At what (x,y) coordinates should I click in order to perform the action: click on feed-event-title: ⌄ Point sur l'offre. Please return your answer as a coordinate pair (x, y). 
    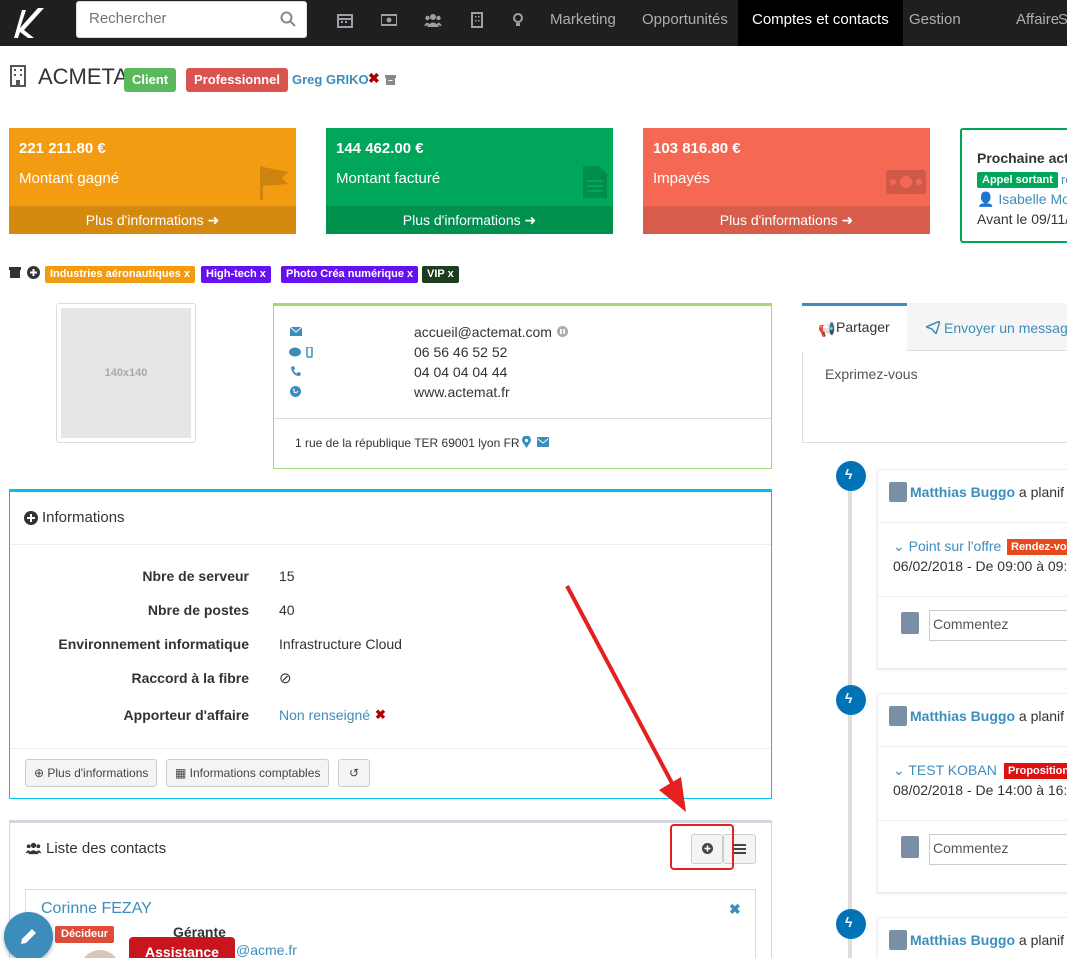
    Looking at the image, I should click on (947, 546).